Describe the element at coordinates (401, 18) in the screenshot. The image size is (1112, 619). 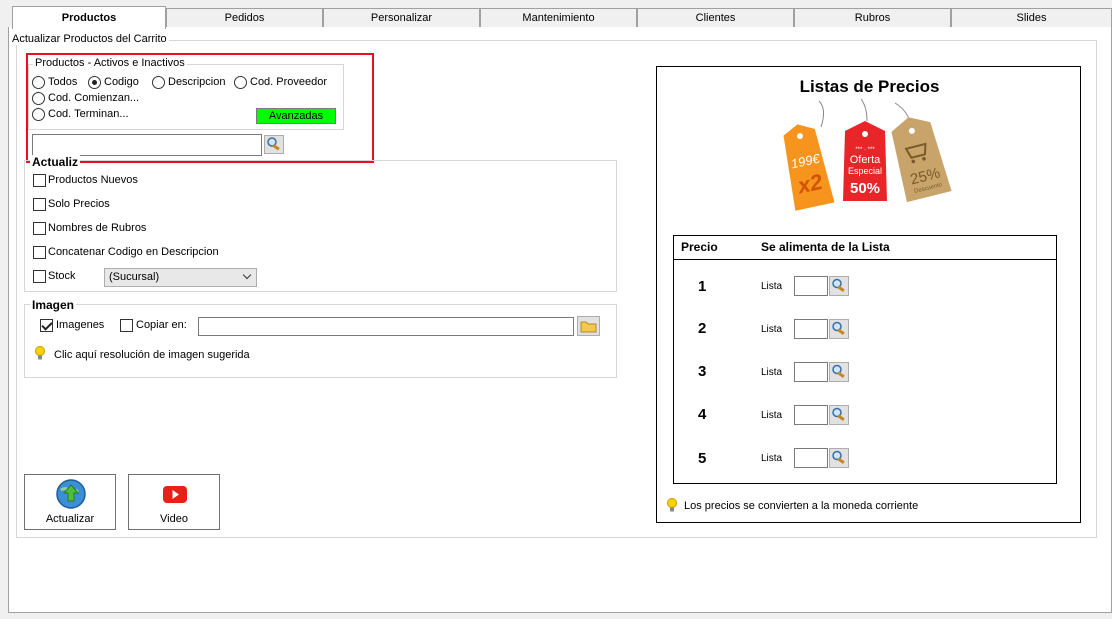
I see `tab-personalizar: Personalizar` at that location.